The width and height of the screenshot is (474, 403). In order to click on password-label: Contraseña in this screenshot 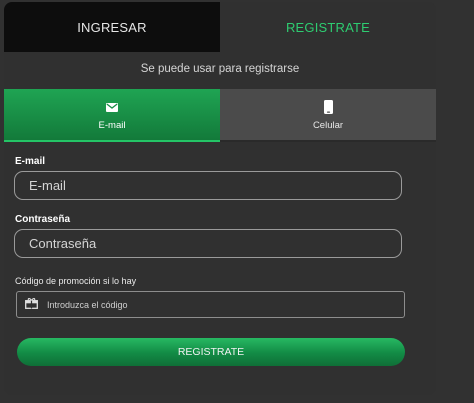, I will do `click(43, 219)`.